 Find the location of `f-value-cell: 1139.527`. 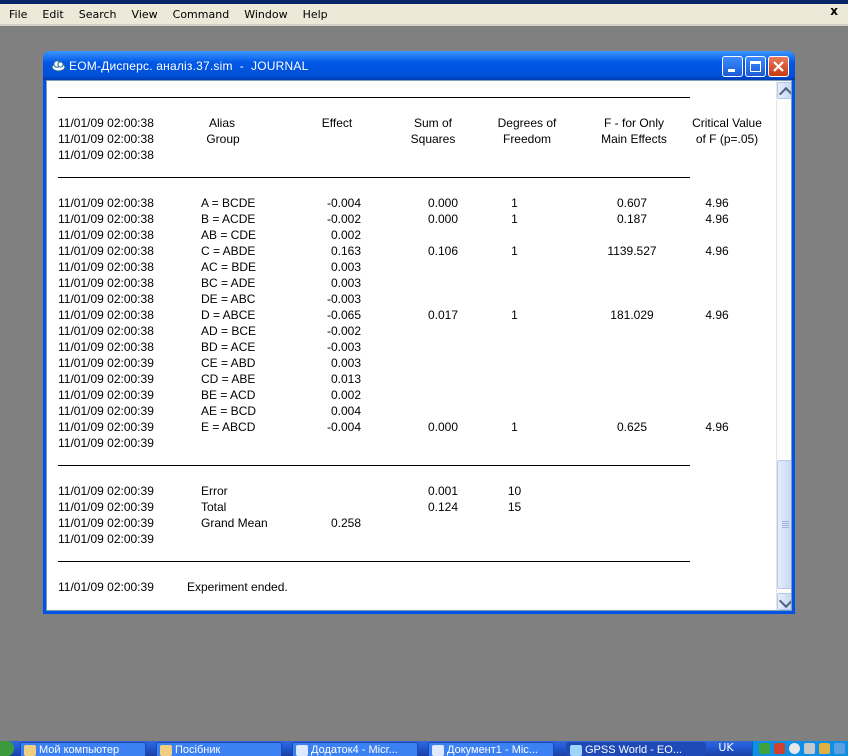

f-value-cell: 1139.527 is located at coordinates (632, 251).